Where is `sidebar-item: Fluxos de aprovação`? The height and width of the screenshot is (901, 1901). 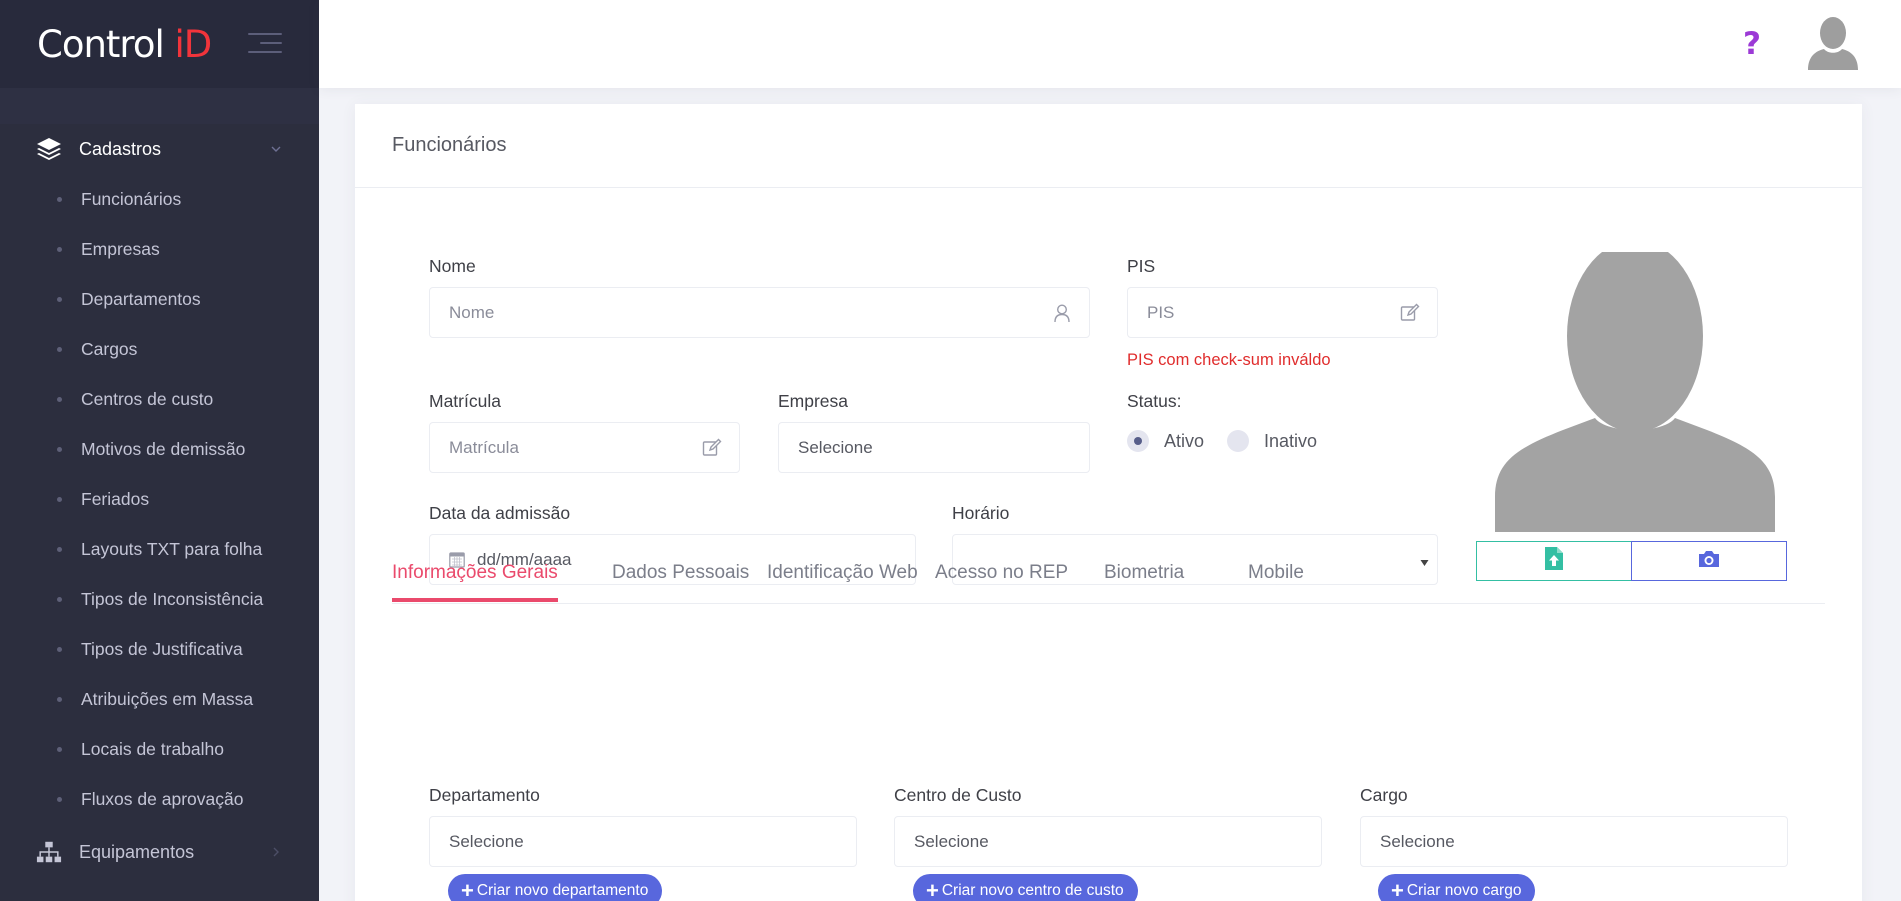 sidebar-item: Fluxos de aprovação is located at coordinates (159, 799).